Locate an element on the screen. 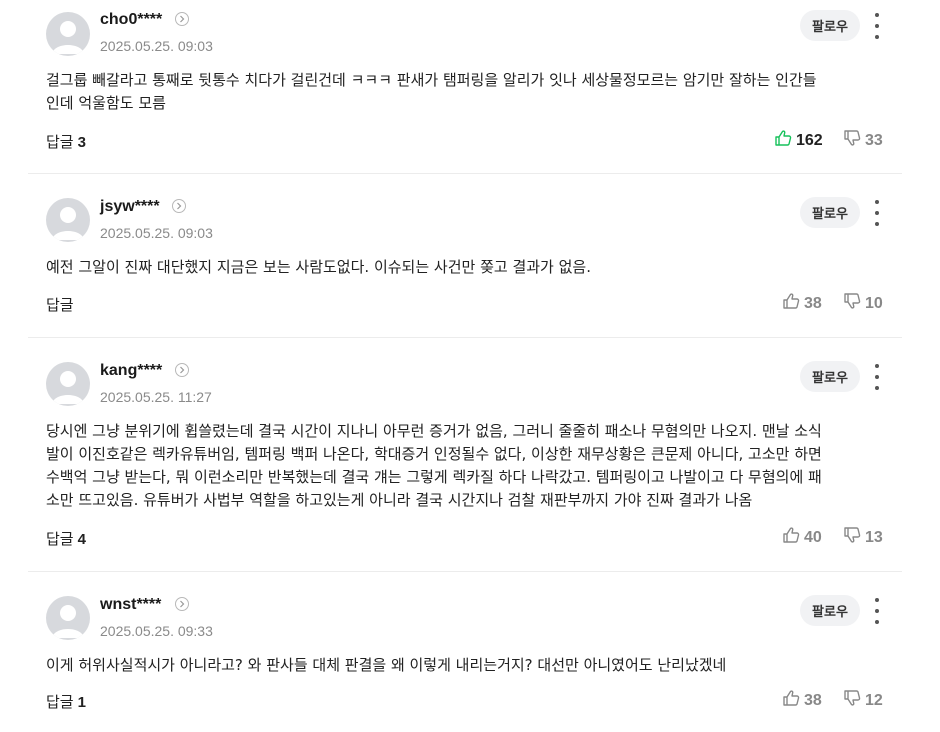  reply-button: 답글 1 is located at coordinates (66, 701).